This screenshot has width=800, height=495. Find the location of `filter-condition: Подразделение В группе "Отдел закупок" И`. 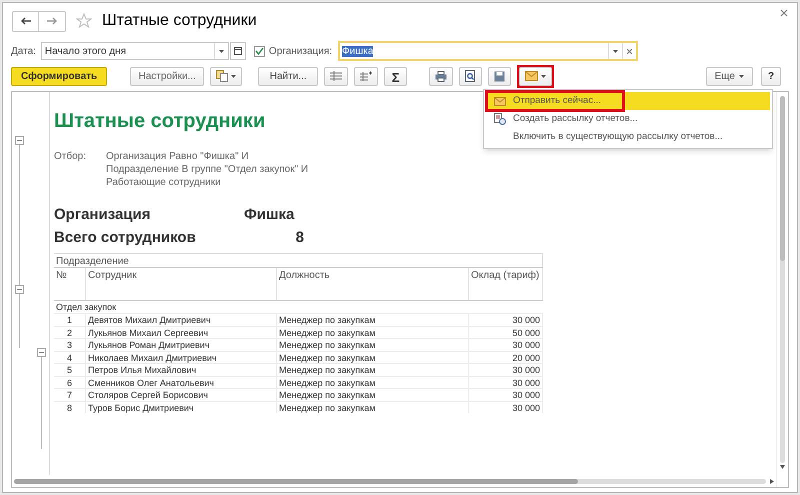

filter-condition: Подразделение В группе "Отдел закупок" И is located at coordinates (207, 169).